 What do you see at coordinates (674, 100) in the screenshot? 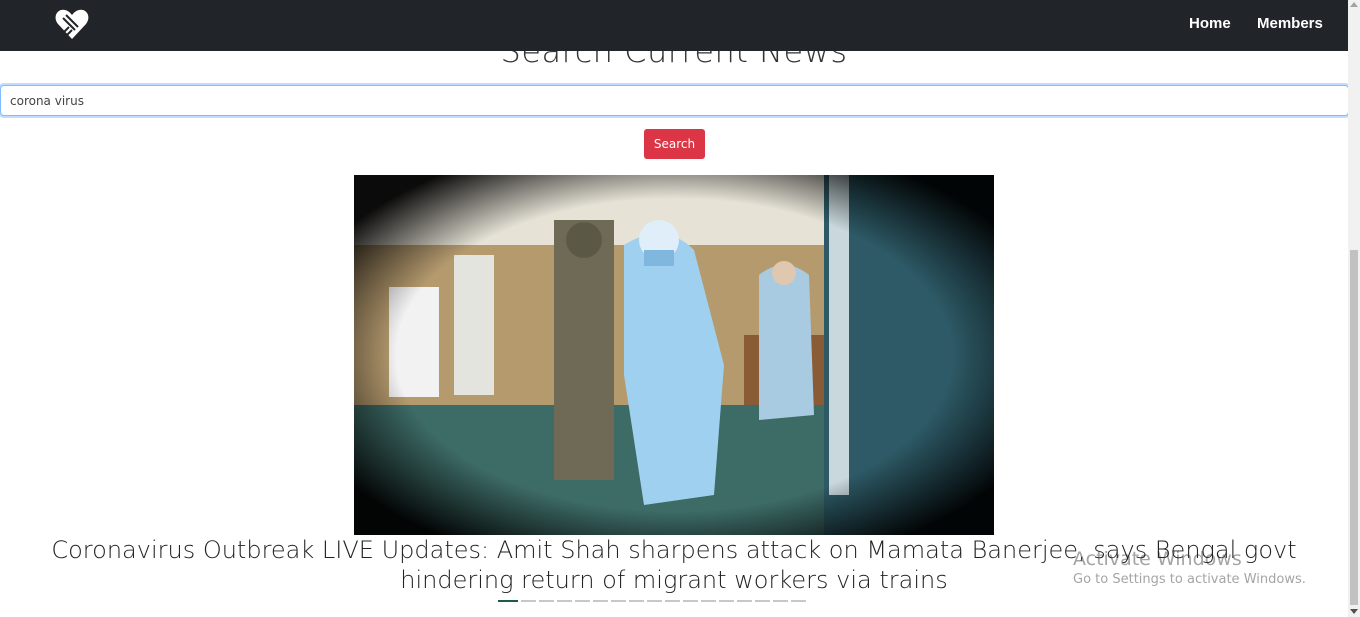
I see `search-input` at bounding box center [674, 100].